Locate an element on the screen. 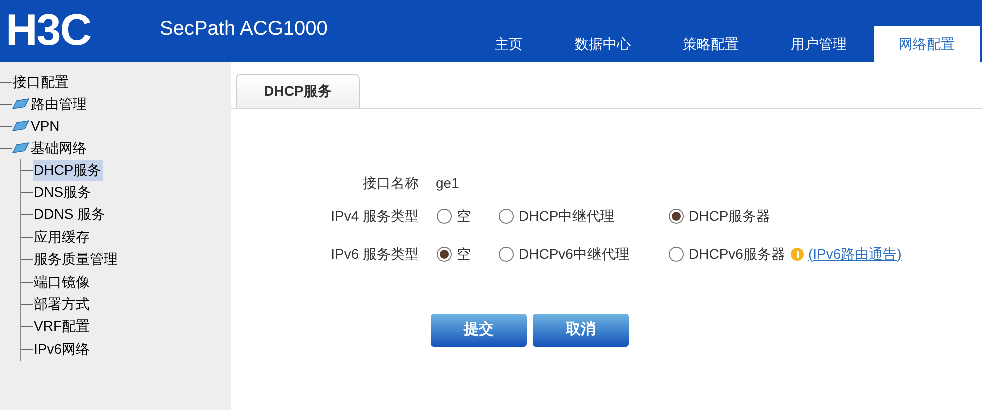 The width and height of the screenshot is (982, 410). tree-item: VPN is located at coordinates (45, 126).